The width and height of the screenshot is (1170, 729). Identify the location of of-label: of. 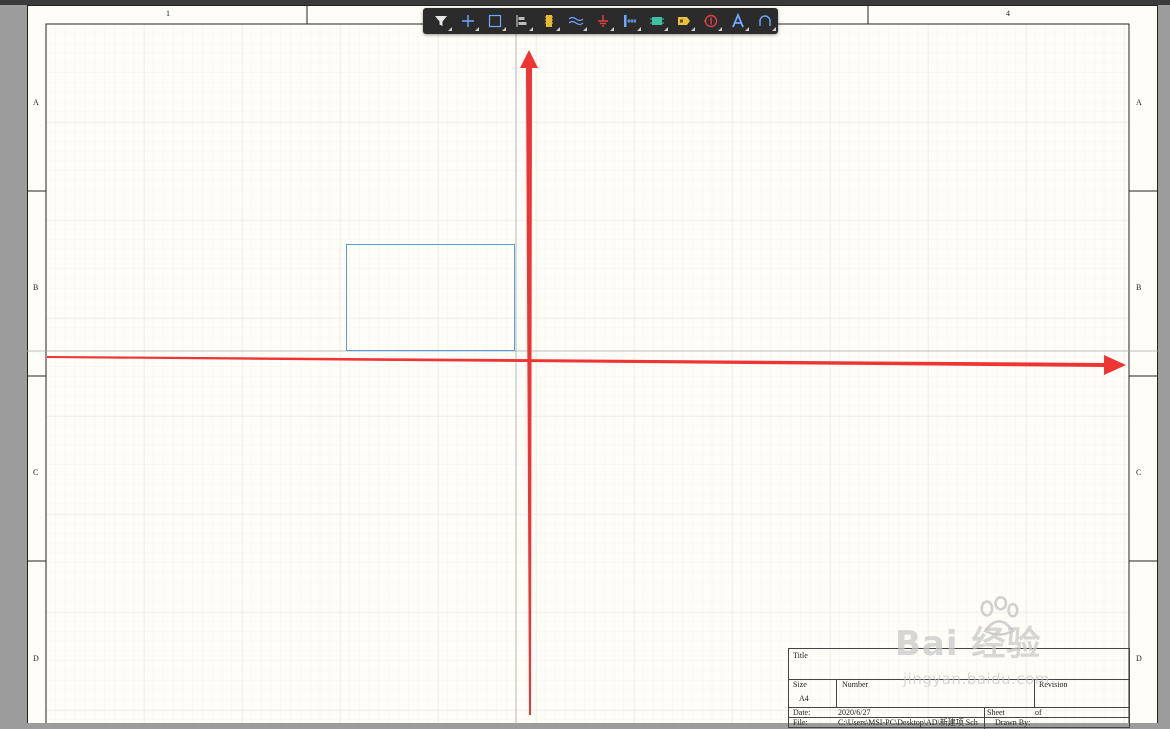
(1038, 712).